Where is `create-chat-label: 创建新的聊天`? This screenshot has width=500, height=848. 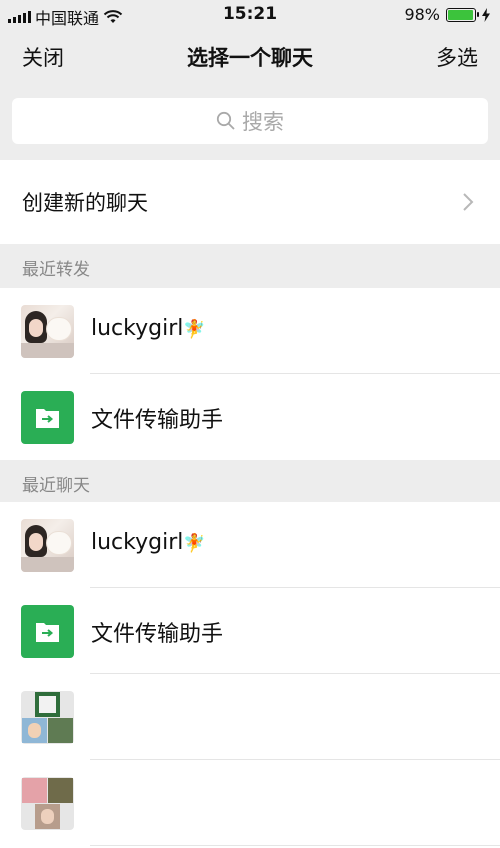
create-chat-label: 创建新的聊天 is located at coordinates (85, 203).